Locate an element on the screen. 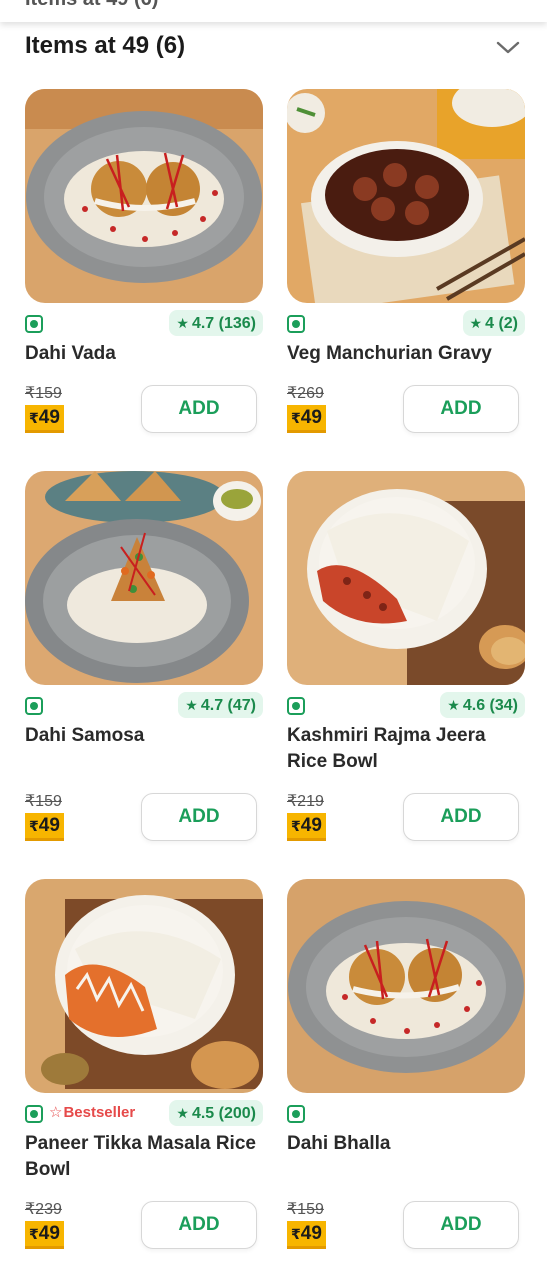 Image resolution: width=547 pixels, height=1280 pixels. rating-badge: ★ 4 (2) is located at coordinates (493, 323).